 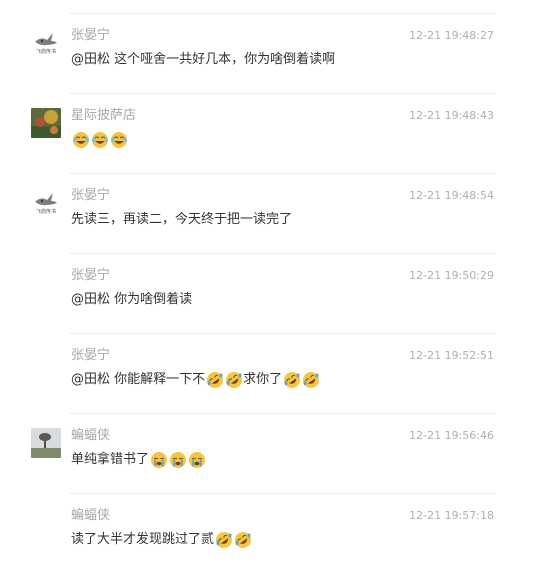 I want to click on chat-message: 蝙蝠侠 12-21 19:57:18 读了大半才发现跳过了贰, so click(x=273, y=533).